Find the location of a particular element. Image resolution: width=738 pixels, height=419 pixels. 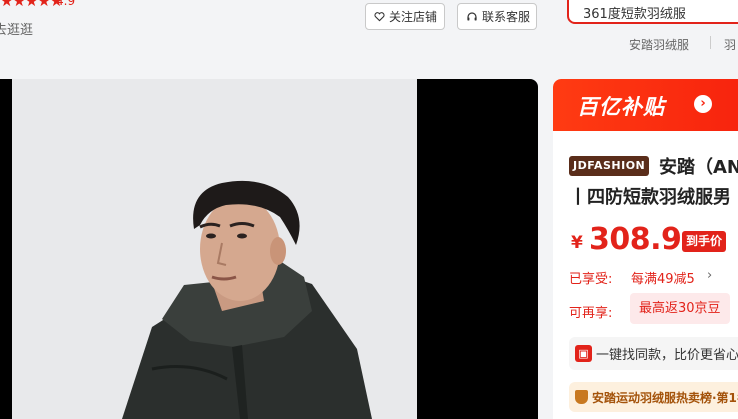

find-same-style-bar: ▣ 一键找同款，比价更省心 is located at coordinates (653, 353).